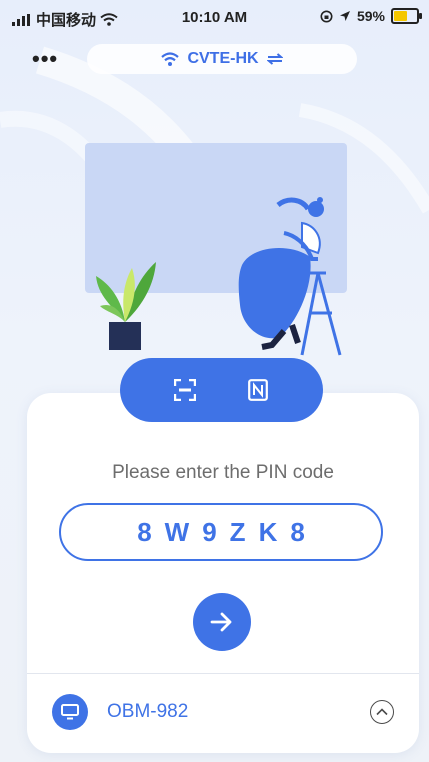  I want to click on scan-button, so click(185, 390).